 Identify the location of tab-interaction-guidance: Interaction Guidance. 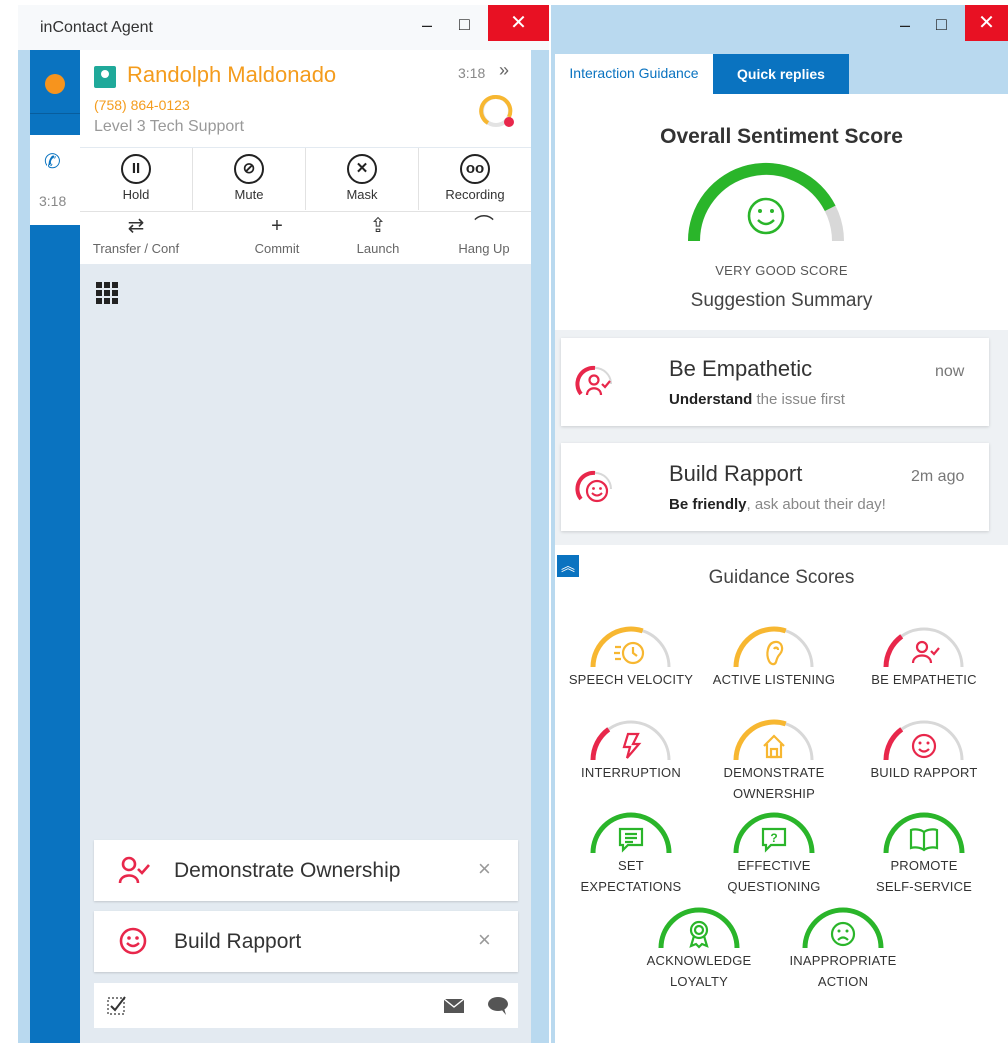
(634, 74).